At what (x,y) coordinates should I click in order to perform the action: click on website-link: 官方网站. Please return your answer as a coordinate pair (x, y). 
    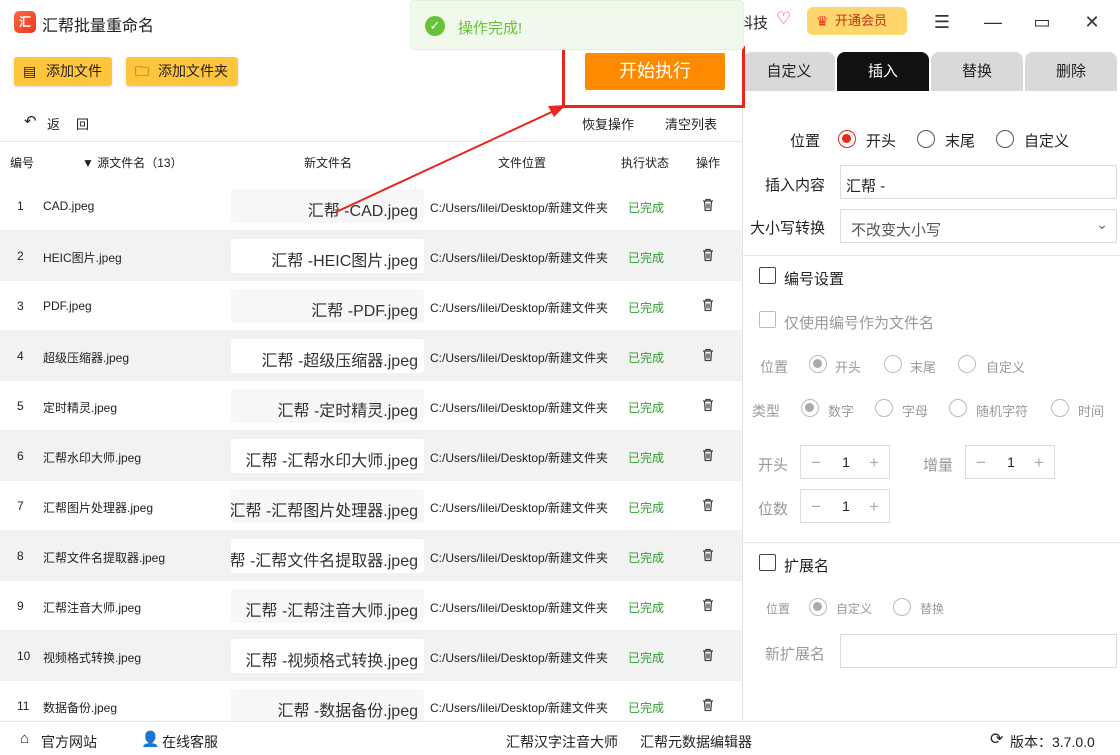
    Looking at the image, I should click on (69, 742).